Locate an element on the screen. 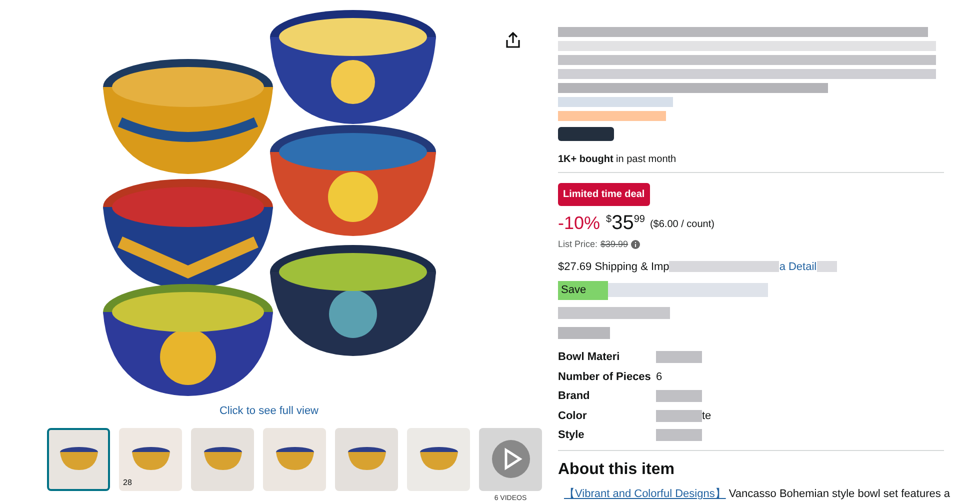 This screenshot has width=960, height=504. spec-label: Bowl Materi is located at coordinates (589, 357).